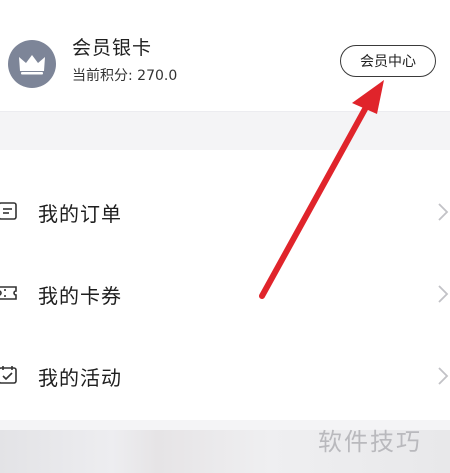 This screenshot has height=473, width=450. Describe the element at coordinates (225, 212) in the screenshot. I see `menu-item-orders: 我的订单` at that location.